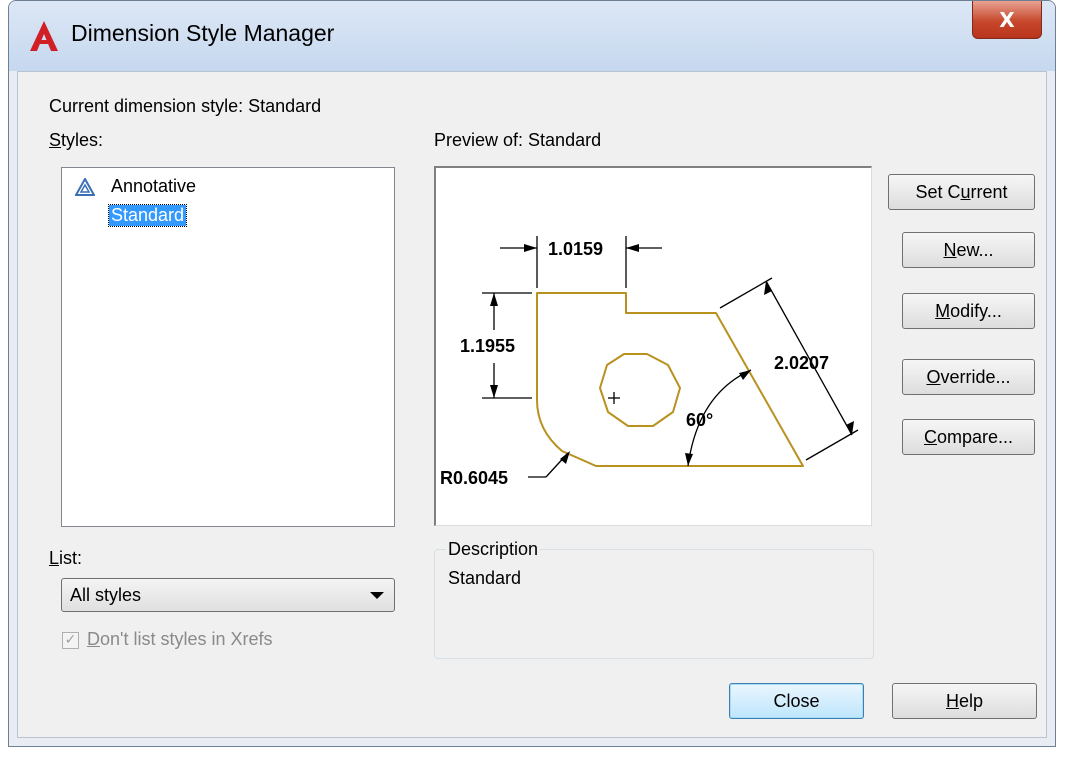 The height and width of the screenshot is (757, 1066). I want to click on dim-left-text: 1.1955, so click(487, 346).